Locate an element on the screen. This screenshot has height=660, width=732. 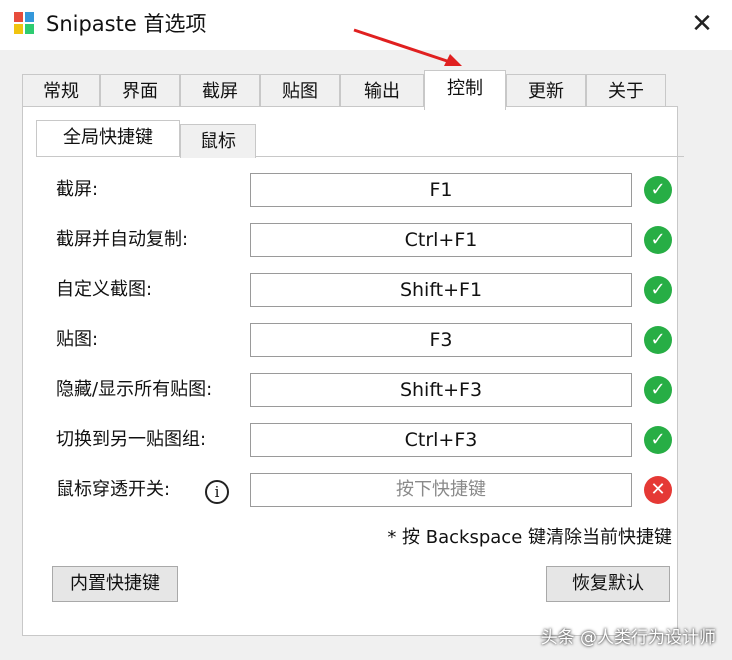
snipaste-logo-icon is located at coordinates (25, 24).